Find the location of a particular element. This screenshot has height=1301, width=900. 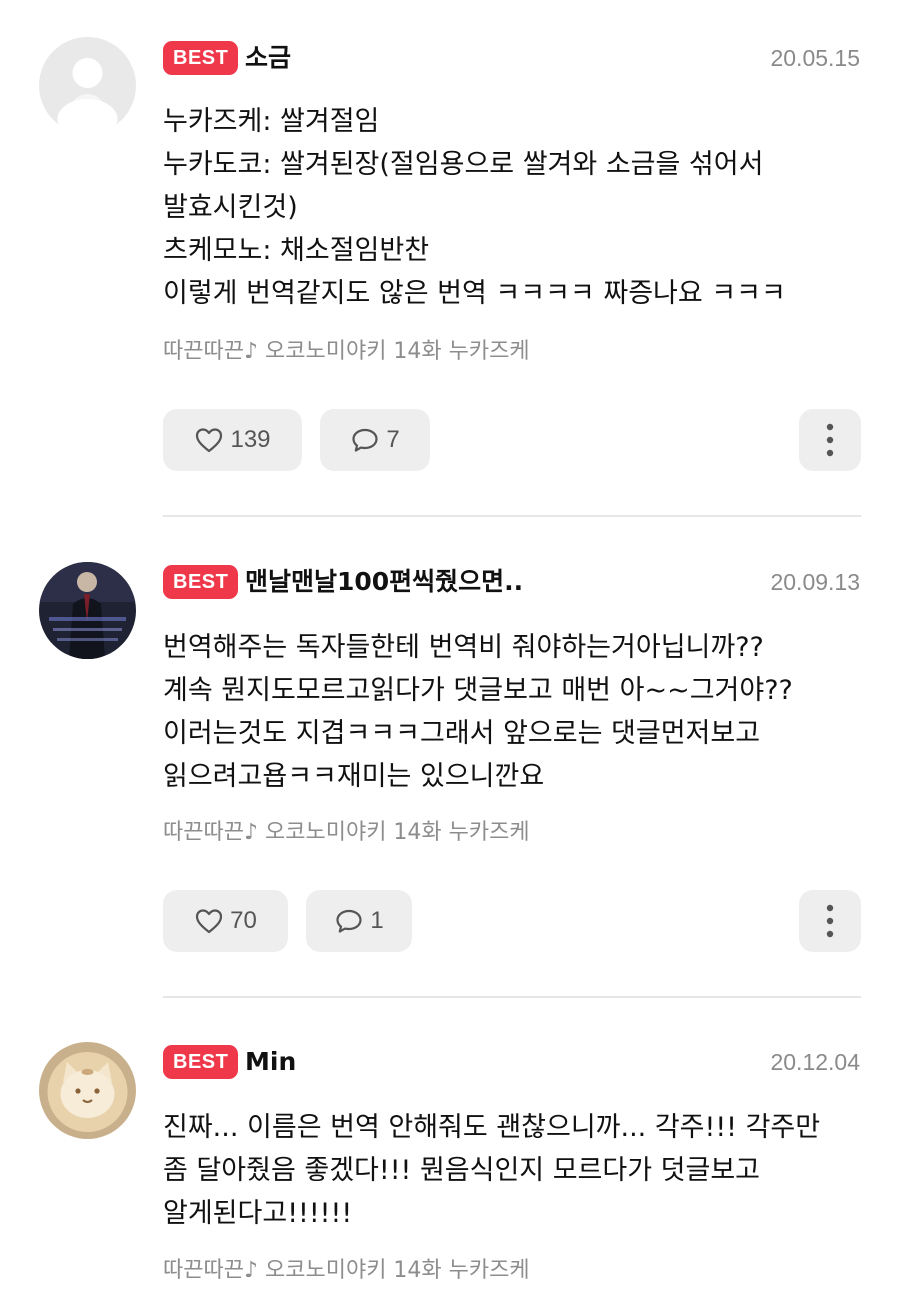

like-count: 139 is located at coordinates (250, 439).